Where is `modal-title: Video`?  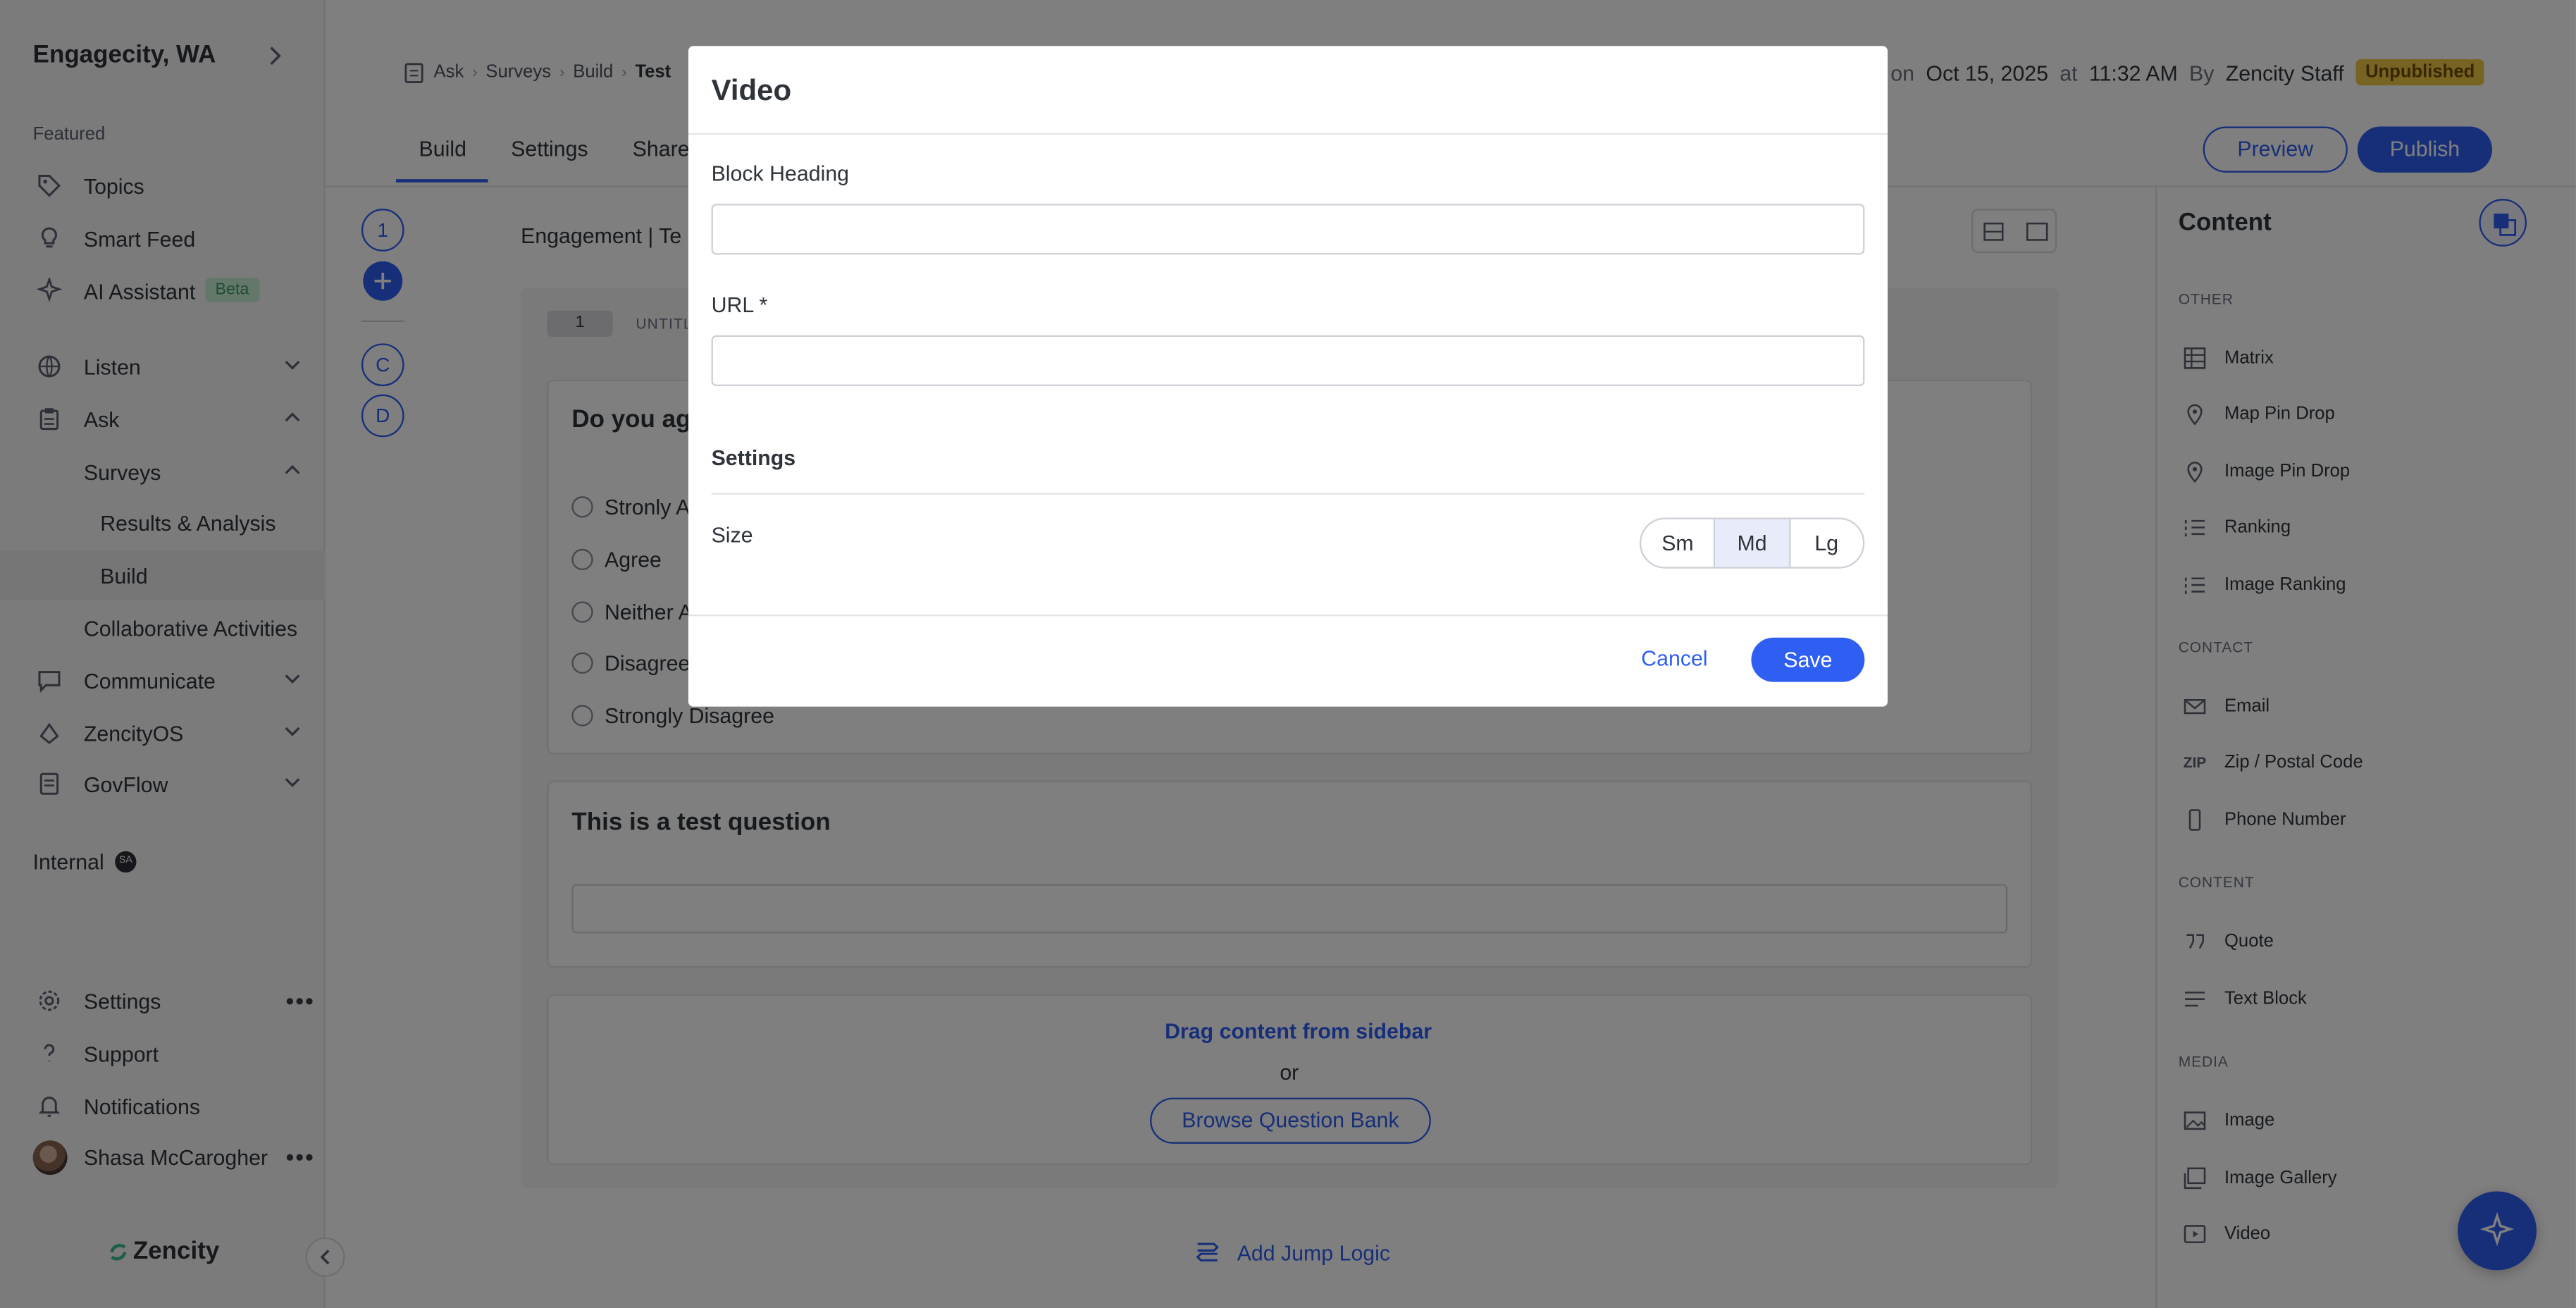 modal-title: Video is located at coordinates (751, 90).